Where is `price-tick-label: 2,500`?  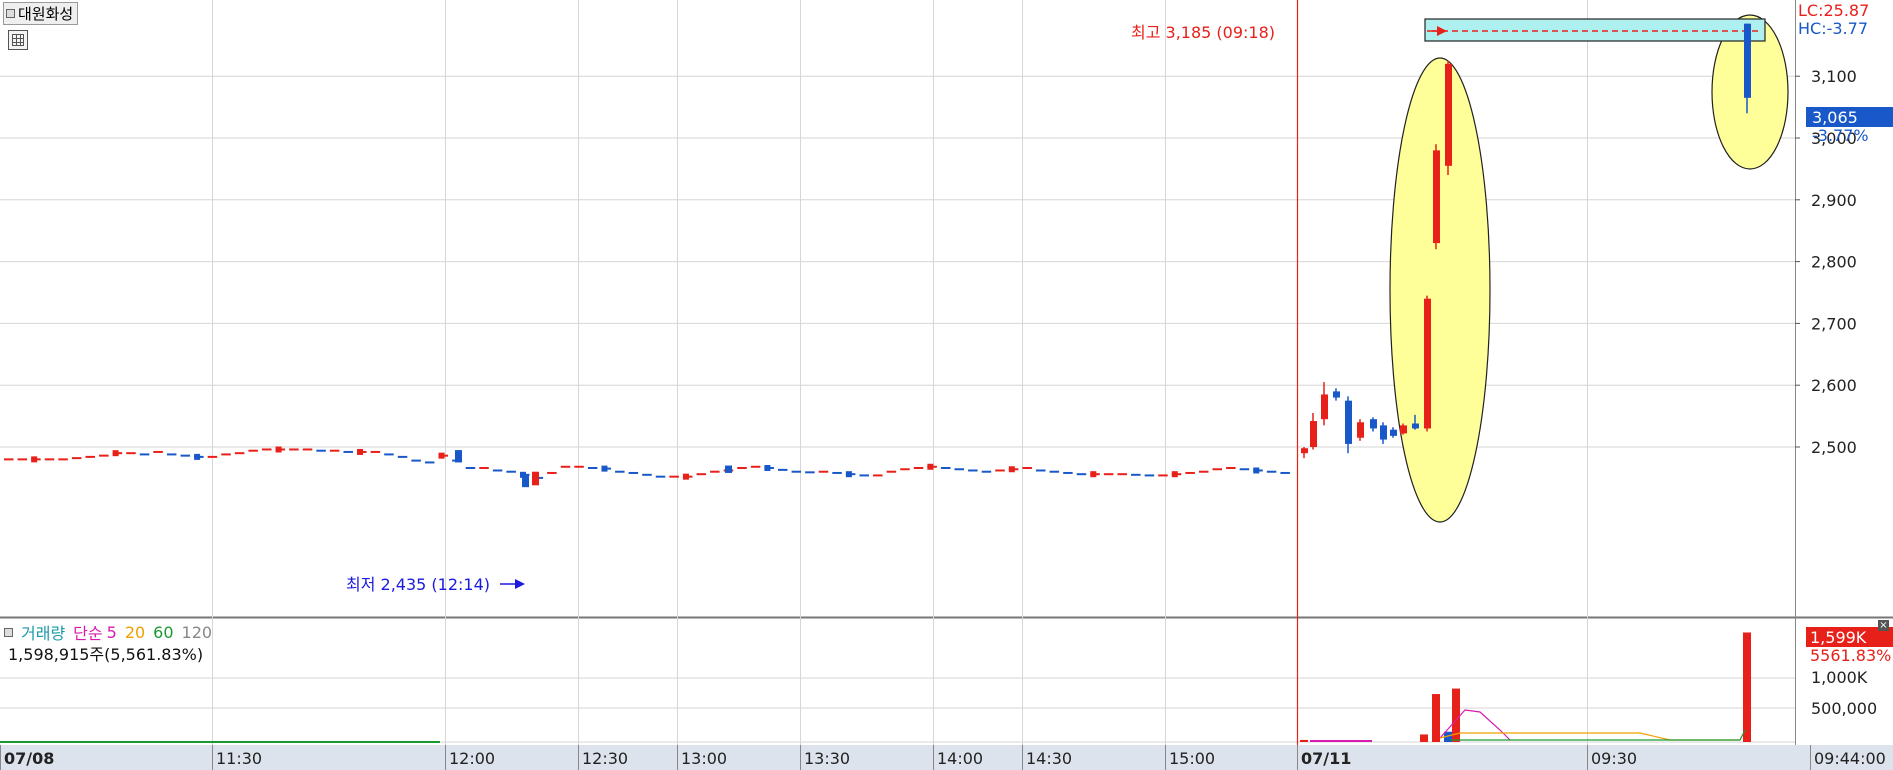
price-tick-label: 2,500 is located at coordinates (1834, 447).